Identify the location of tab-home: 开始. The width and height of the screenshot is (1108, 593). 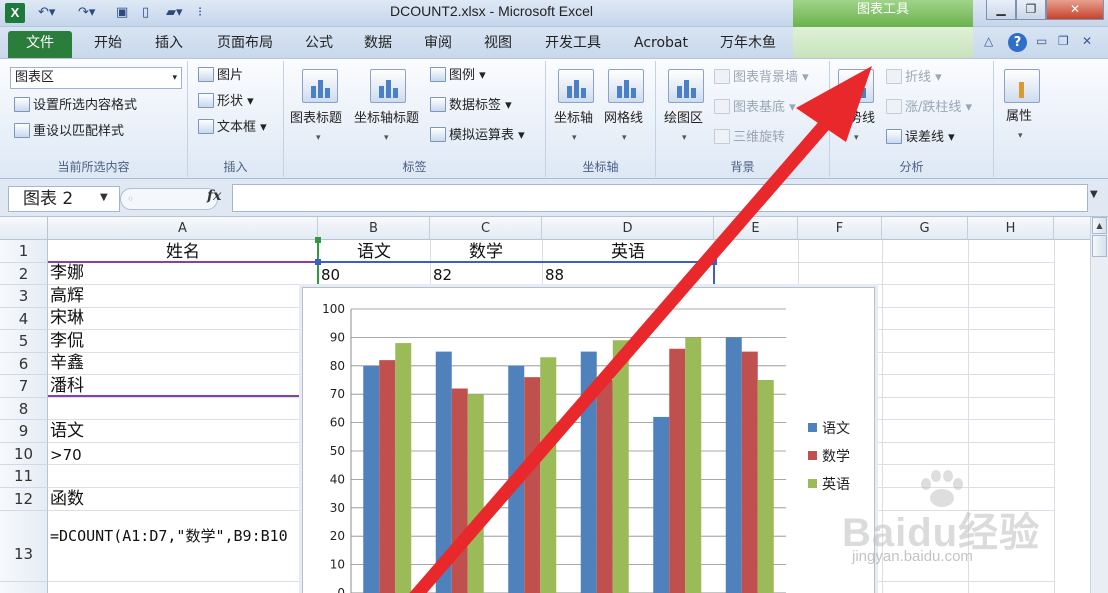
(108, 44).